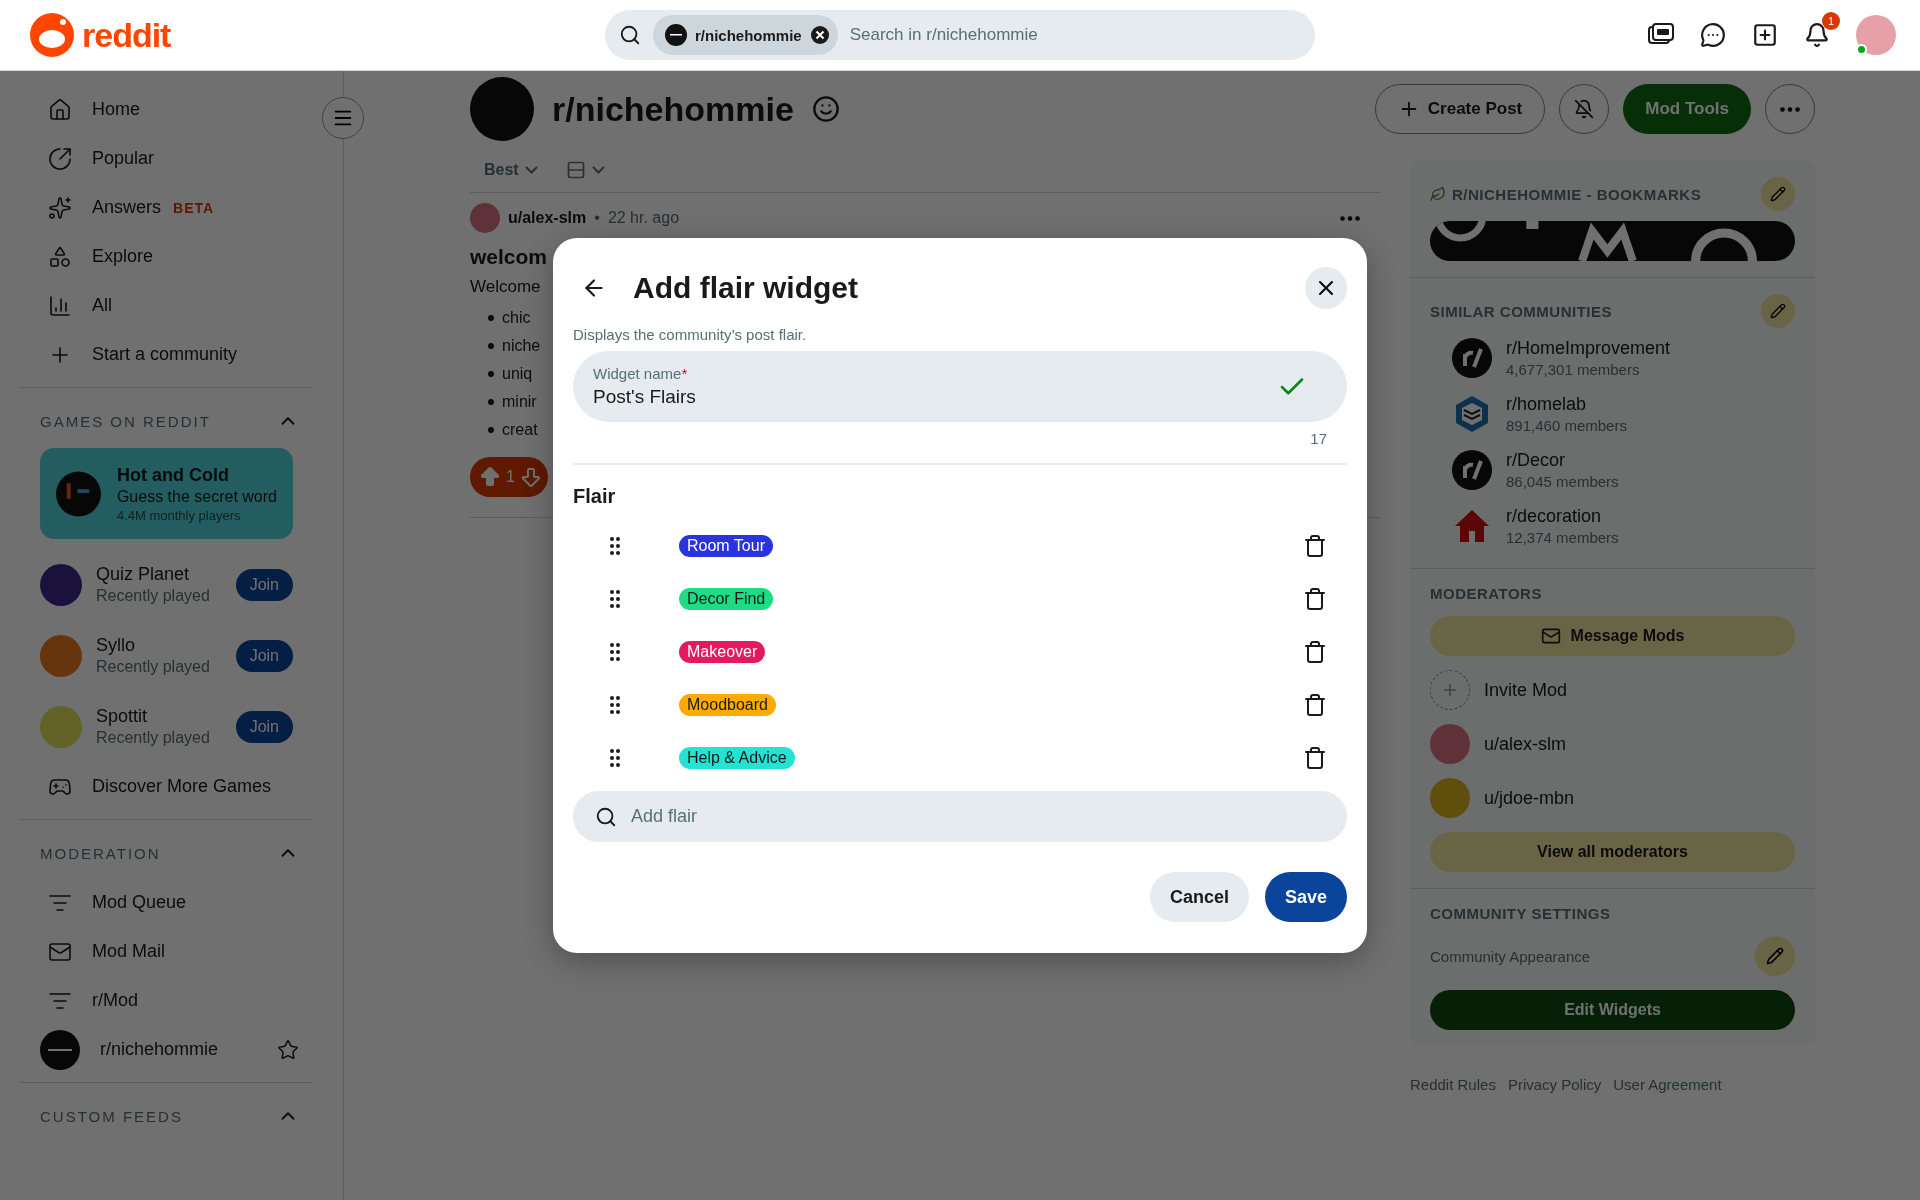  What do you see at coordinates (722, 651) in the screenshot?
I see `flair-tag: Makeover` at bounding box center [722, 651].